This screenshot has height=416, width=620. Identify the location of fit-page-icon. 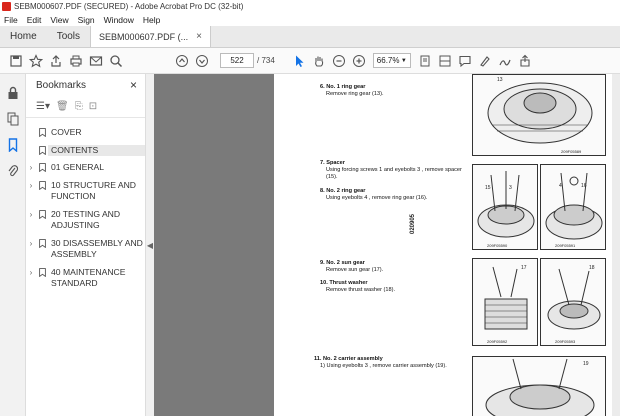
(425, 61).